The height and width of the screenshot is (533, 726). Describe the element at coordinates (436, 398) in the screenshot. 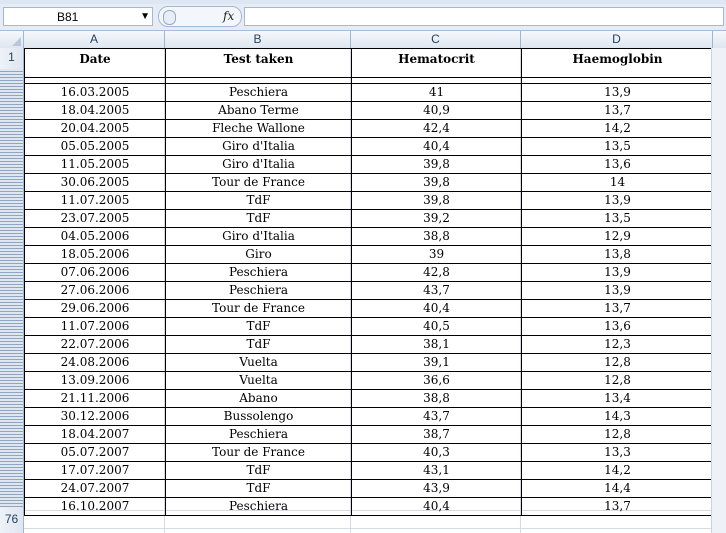

I see `cell-hematocrit: 38,8` at that location.